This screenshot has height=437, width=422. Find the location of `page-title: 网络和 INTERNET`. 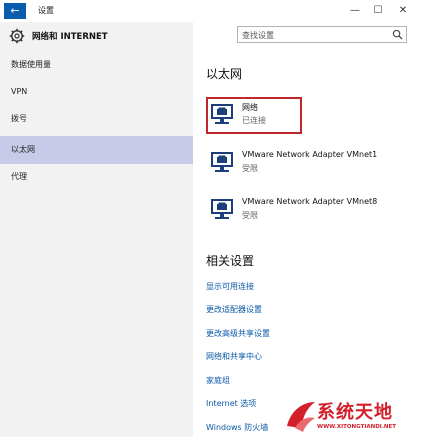

page-title: 网络和 INTERNET is located at coordinates (70, 37).